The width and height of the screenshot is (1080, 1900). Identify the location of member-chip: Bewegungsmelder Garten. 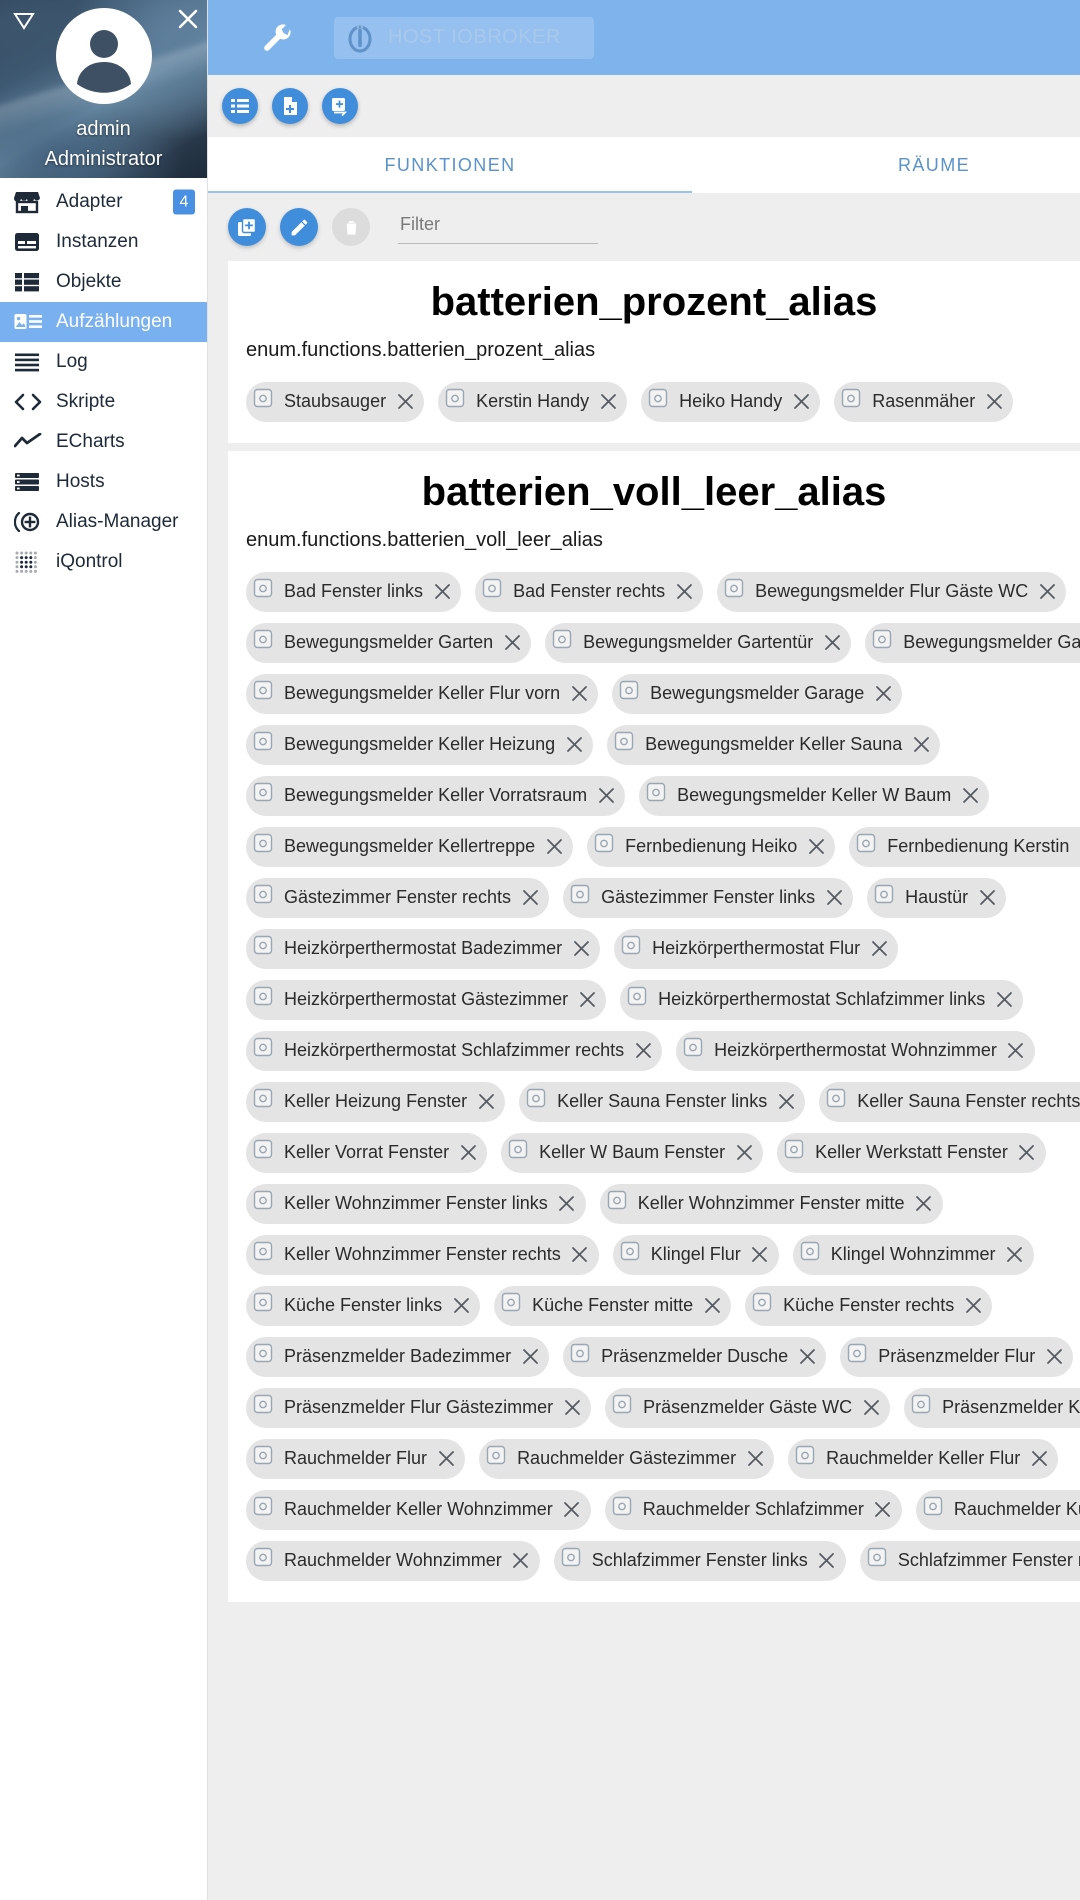
(389, 642).